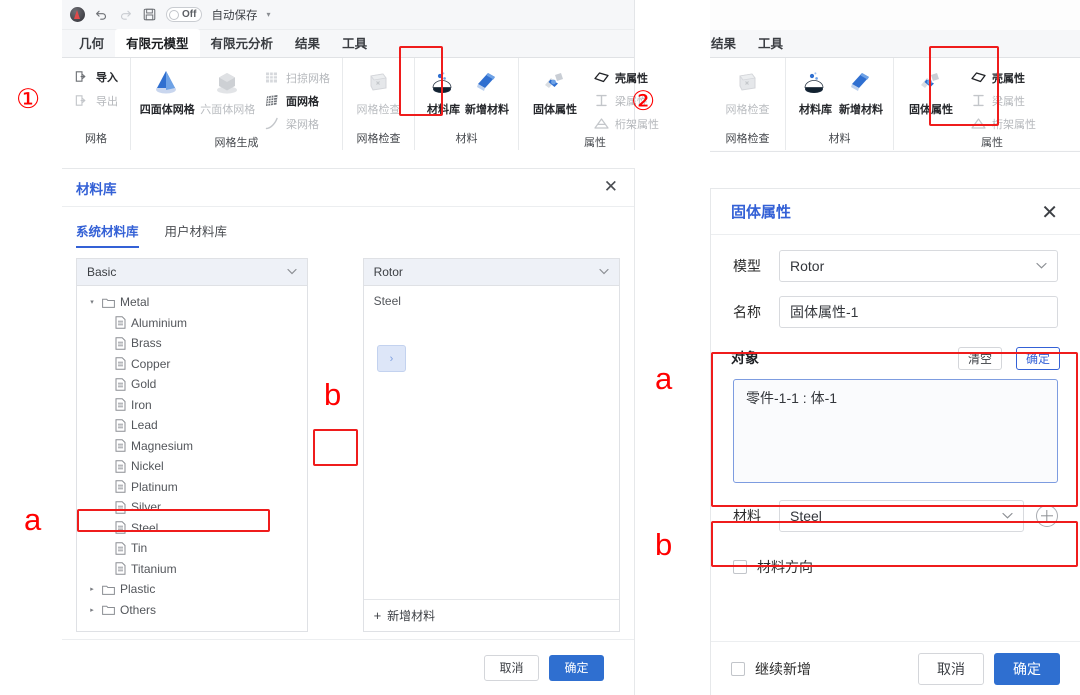 The width and height of the screenshot is (1080, 695). Describe the element at coordinates (96, 189) in the screenshot. I see `material-library-title: 材料库` at that location.